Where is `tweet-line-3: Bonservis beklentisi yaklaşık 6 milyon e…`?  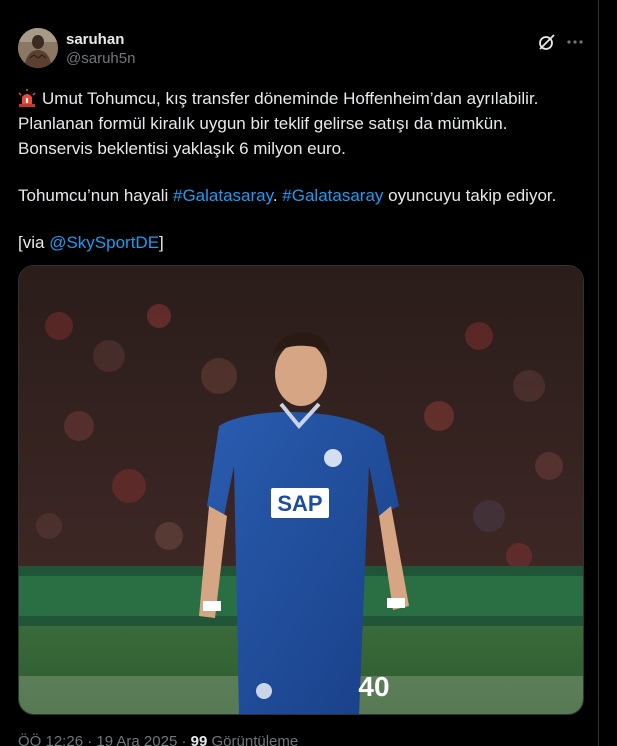 tweet-line-3: Bonservis beklentisi yaklaşık 6 milyon e… is located at coordinates (182, 148).